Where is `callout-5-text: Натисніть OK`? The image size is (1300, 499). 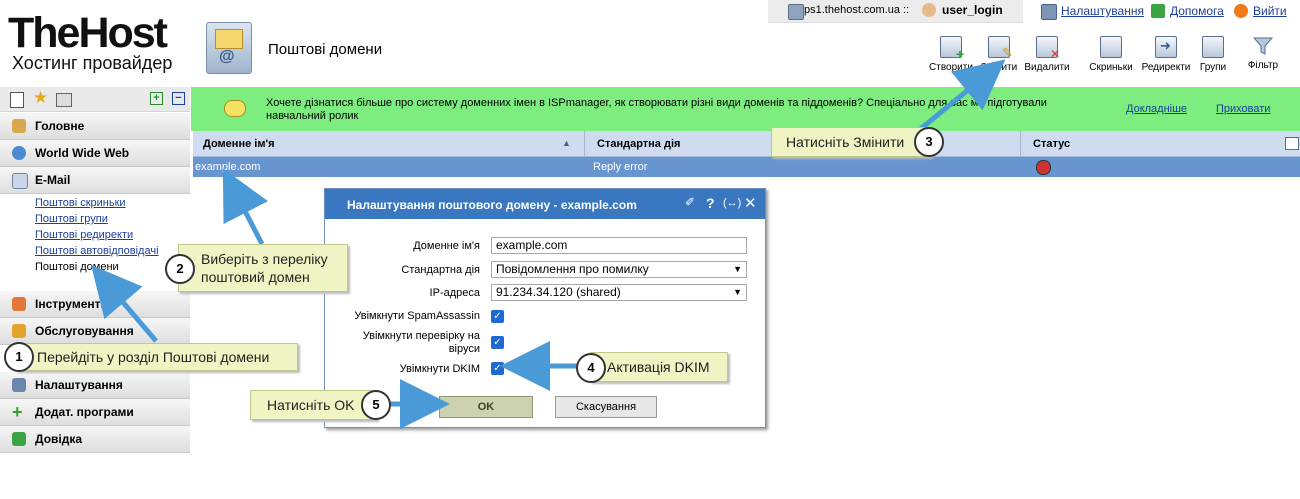 callout-5-text: Натисніть OK is located at coordinates (311, 405).